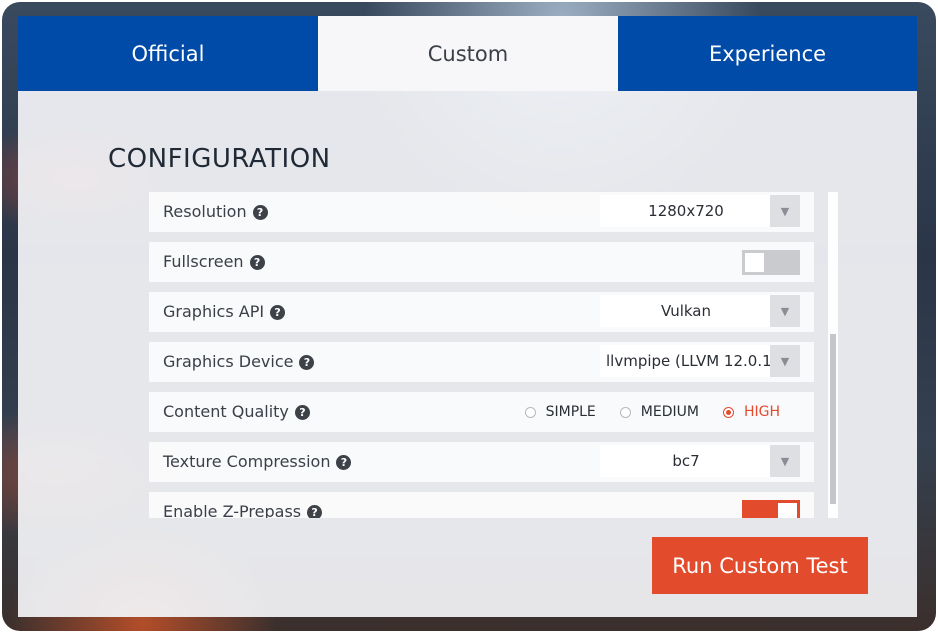 The width and height of the screenshot is (938, 633). What do you see at coordinates (481, 412) in the screenshot?
I see `setting-row-content-quality: Content Quality ? SIMPLE MEDIUM HIGH` at bounding box center [481, 412].